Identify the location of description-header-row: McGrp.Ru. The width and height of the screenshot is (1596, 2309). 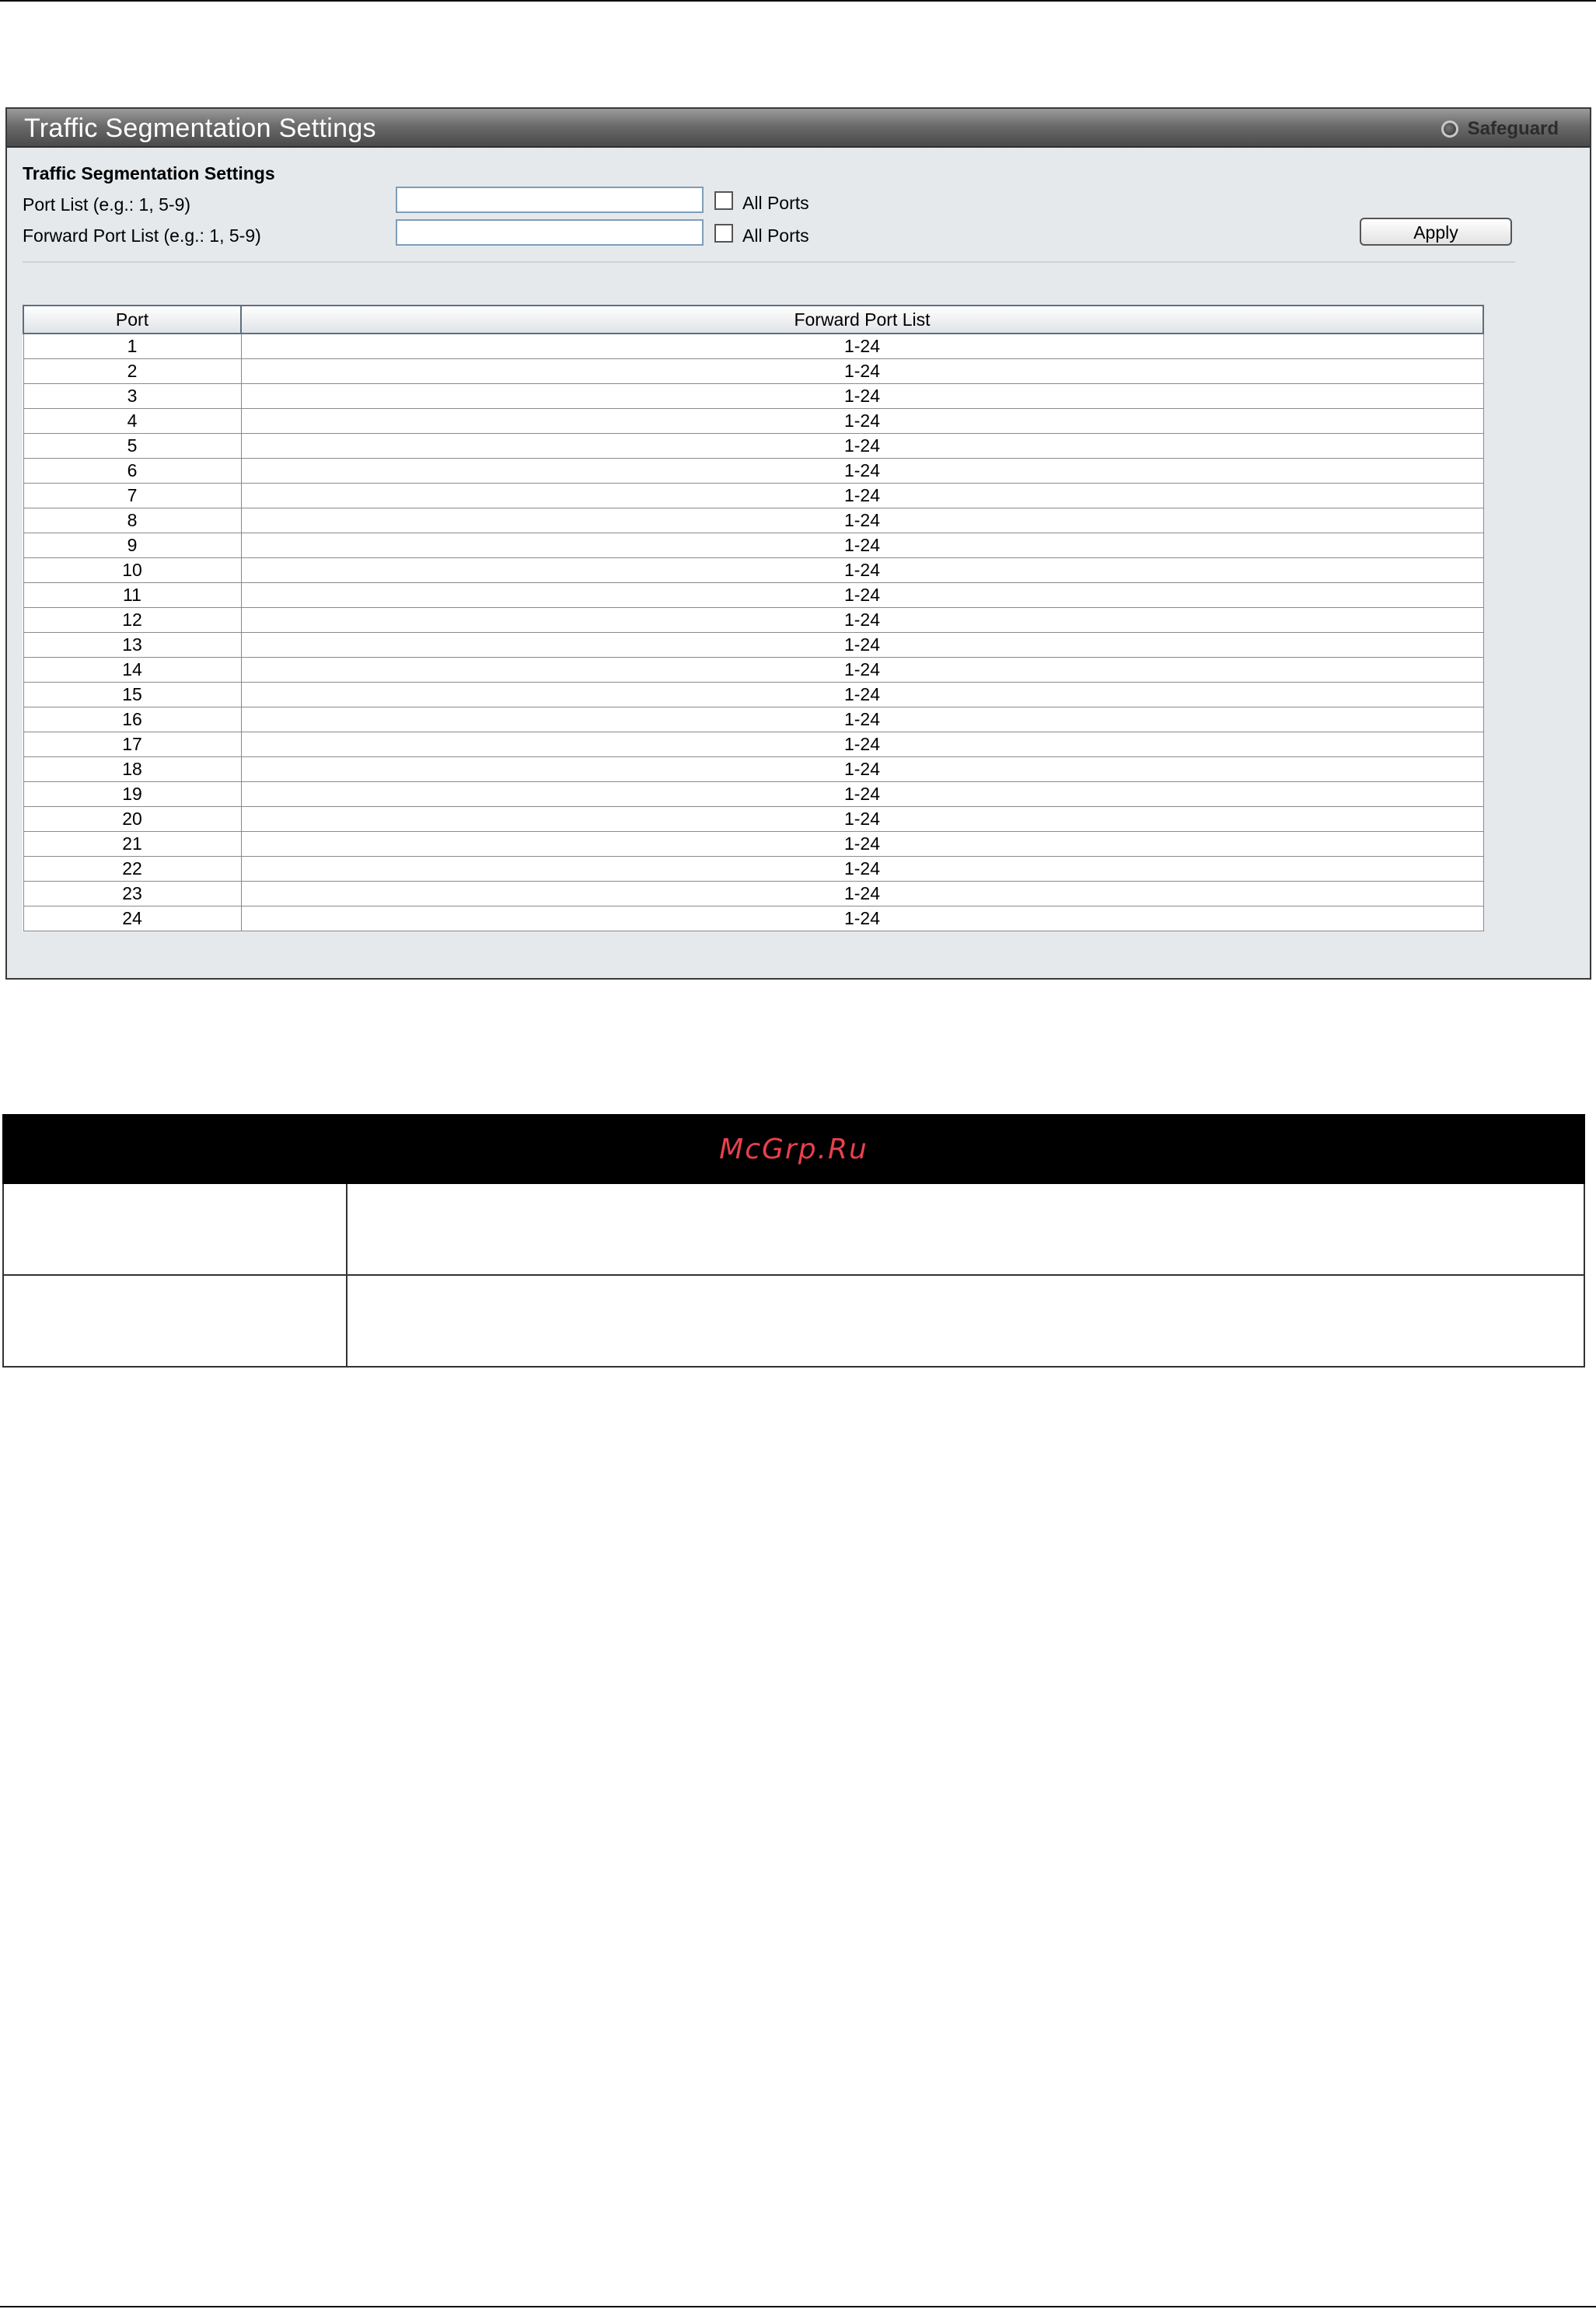
(794, 1149).